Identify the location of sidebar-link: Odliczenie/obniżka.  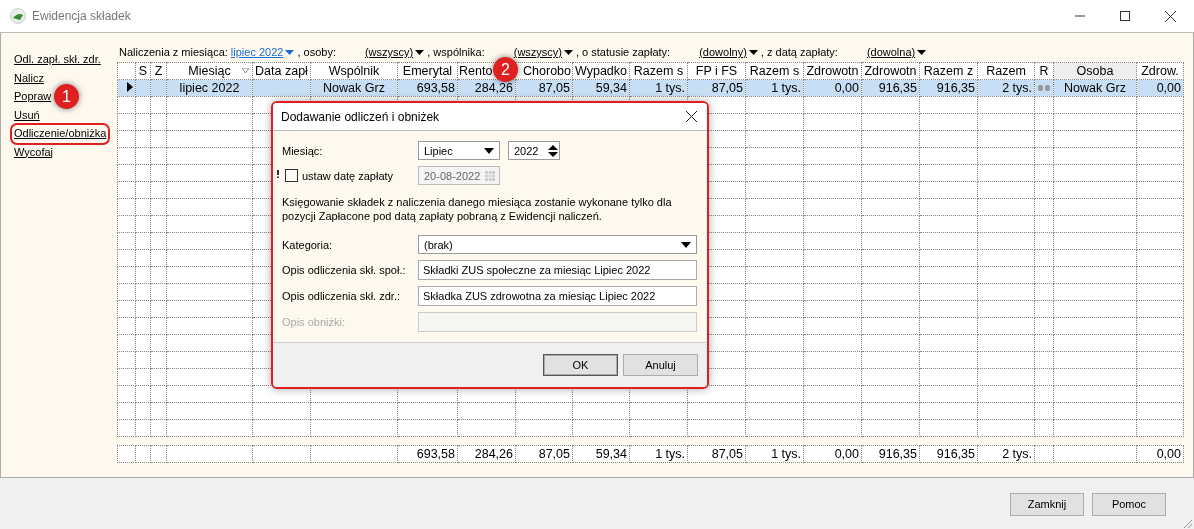
(60, 134).